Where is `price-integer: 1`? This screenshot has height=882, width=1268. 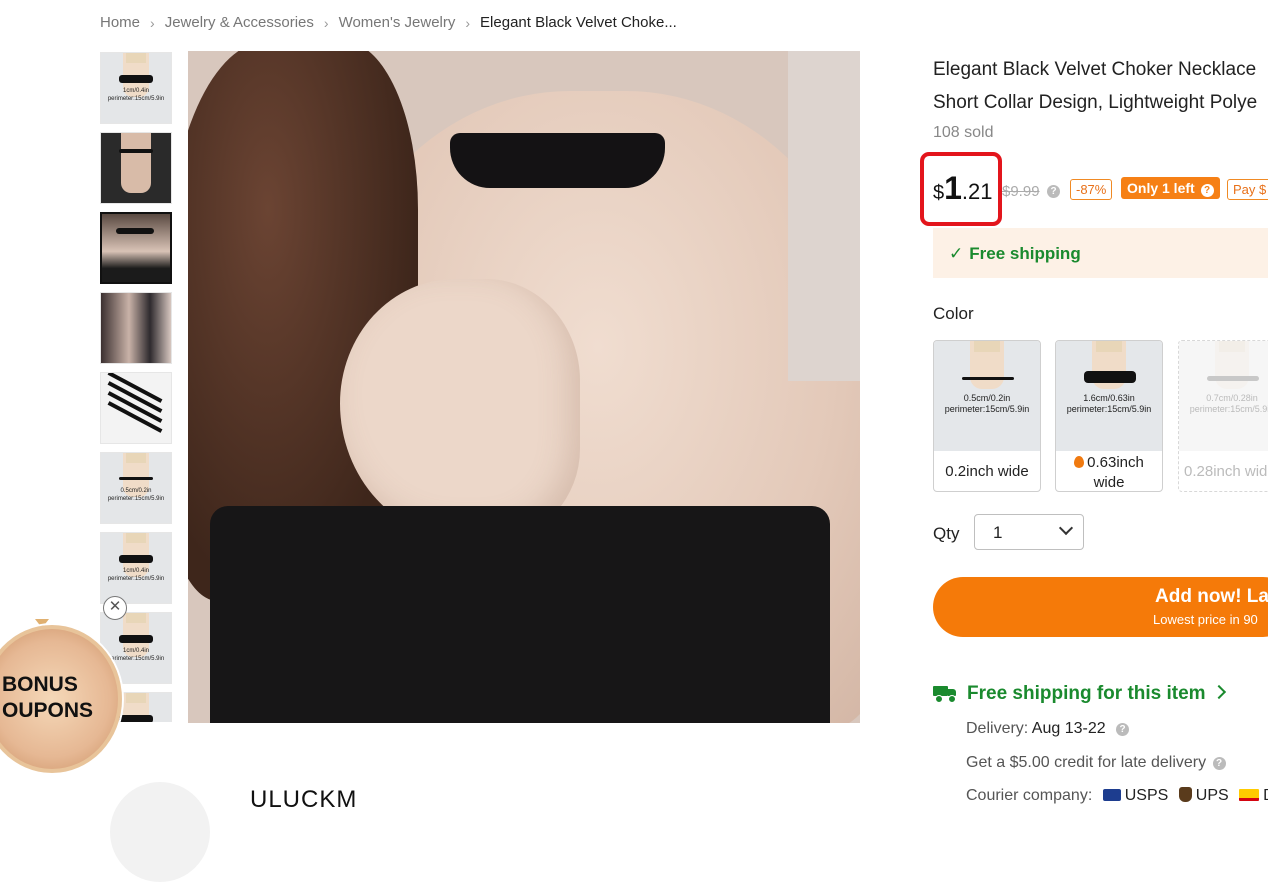
price-integer: 1 is located at coordinates (953, 188).